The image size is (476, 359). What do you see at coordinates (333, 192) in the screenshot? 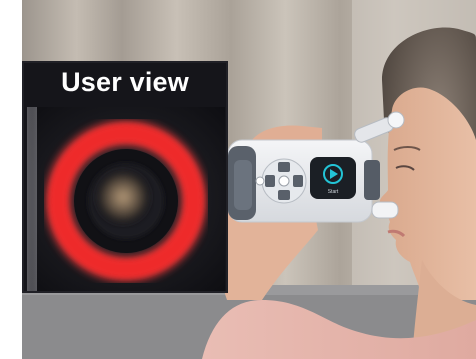
I see `device-screen-label: Start` at bounding box center [333, 192].